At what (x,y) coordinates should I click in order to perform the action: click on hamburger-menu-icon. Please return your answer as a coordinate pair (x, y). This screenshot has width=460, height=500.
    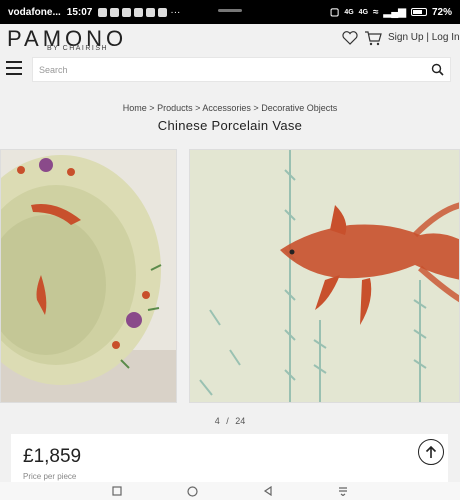
    Looking at the image, I should click on (14, 68).